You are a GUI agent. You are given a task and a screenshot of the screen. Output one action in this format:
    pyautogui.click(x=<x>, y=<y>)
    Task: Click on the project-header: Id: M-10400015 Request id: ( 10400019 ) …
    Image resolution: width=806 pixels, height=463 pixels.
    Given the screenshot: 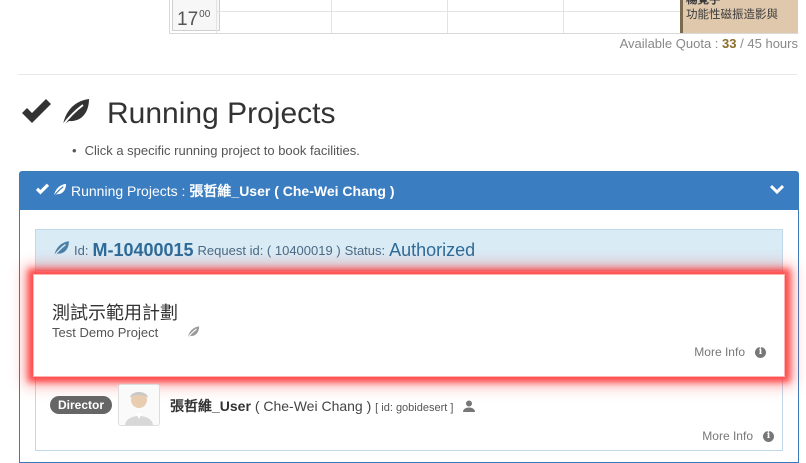 What is the action you would take?
    pyautogui.click(x=409, y=250)
    